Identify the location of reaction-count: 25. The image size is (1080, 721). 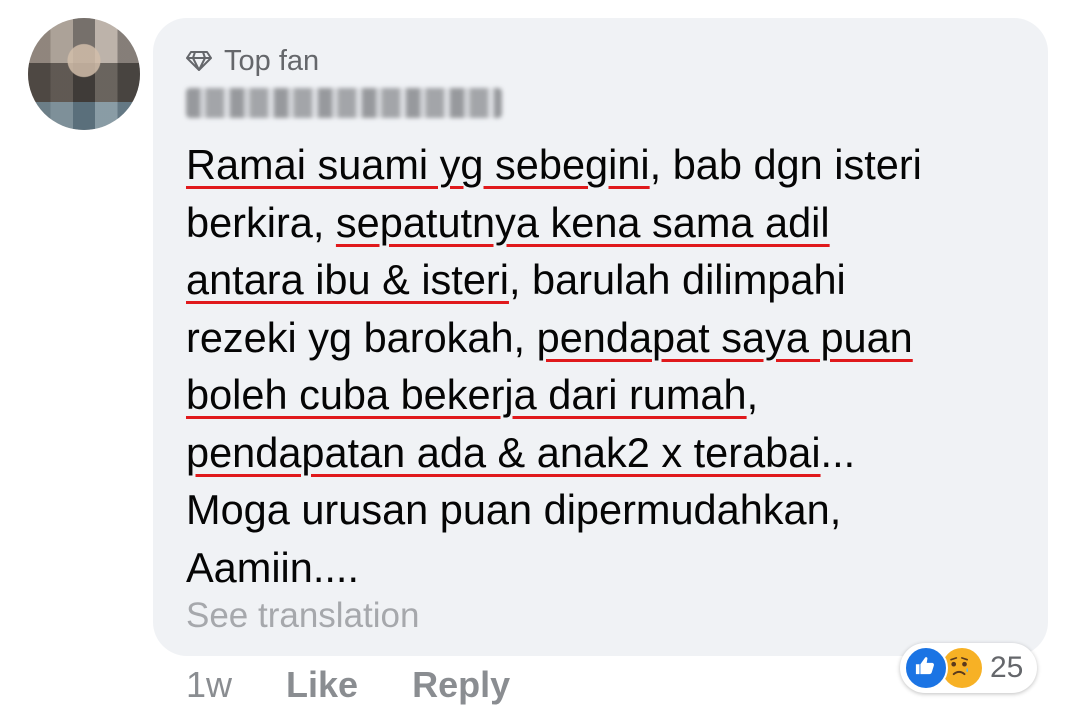
(1007, 667).